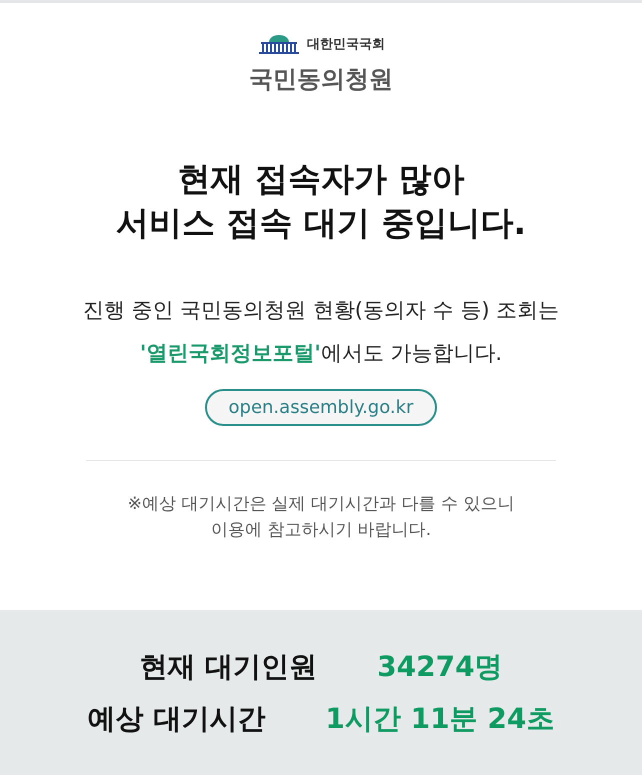 The width and height of the screenshot is (642, 775). Describe the element at coordinates (321, 79) in the screenshot. I see `service-title: 국민동의청원` at that location.